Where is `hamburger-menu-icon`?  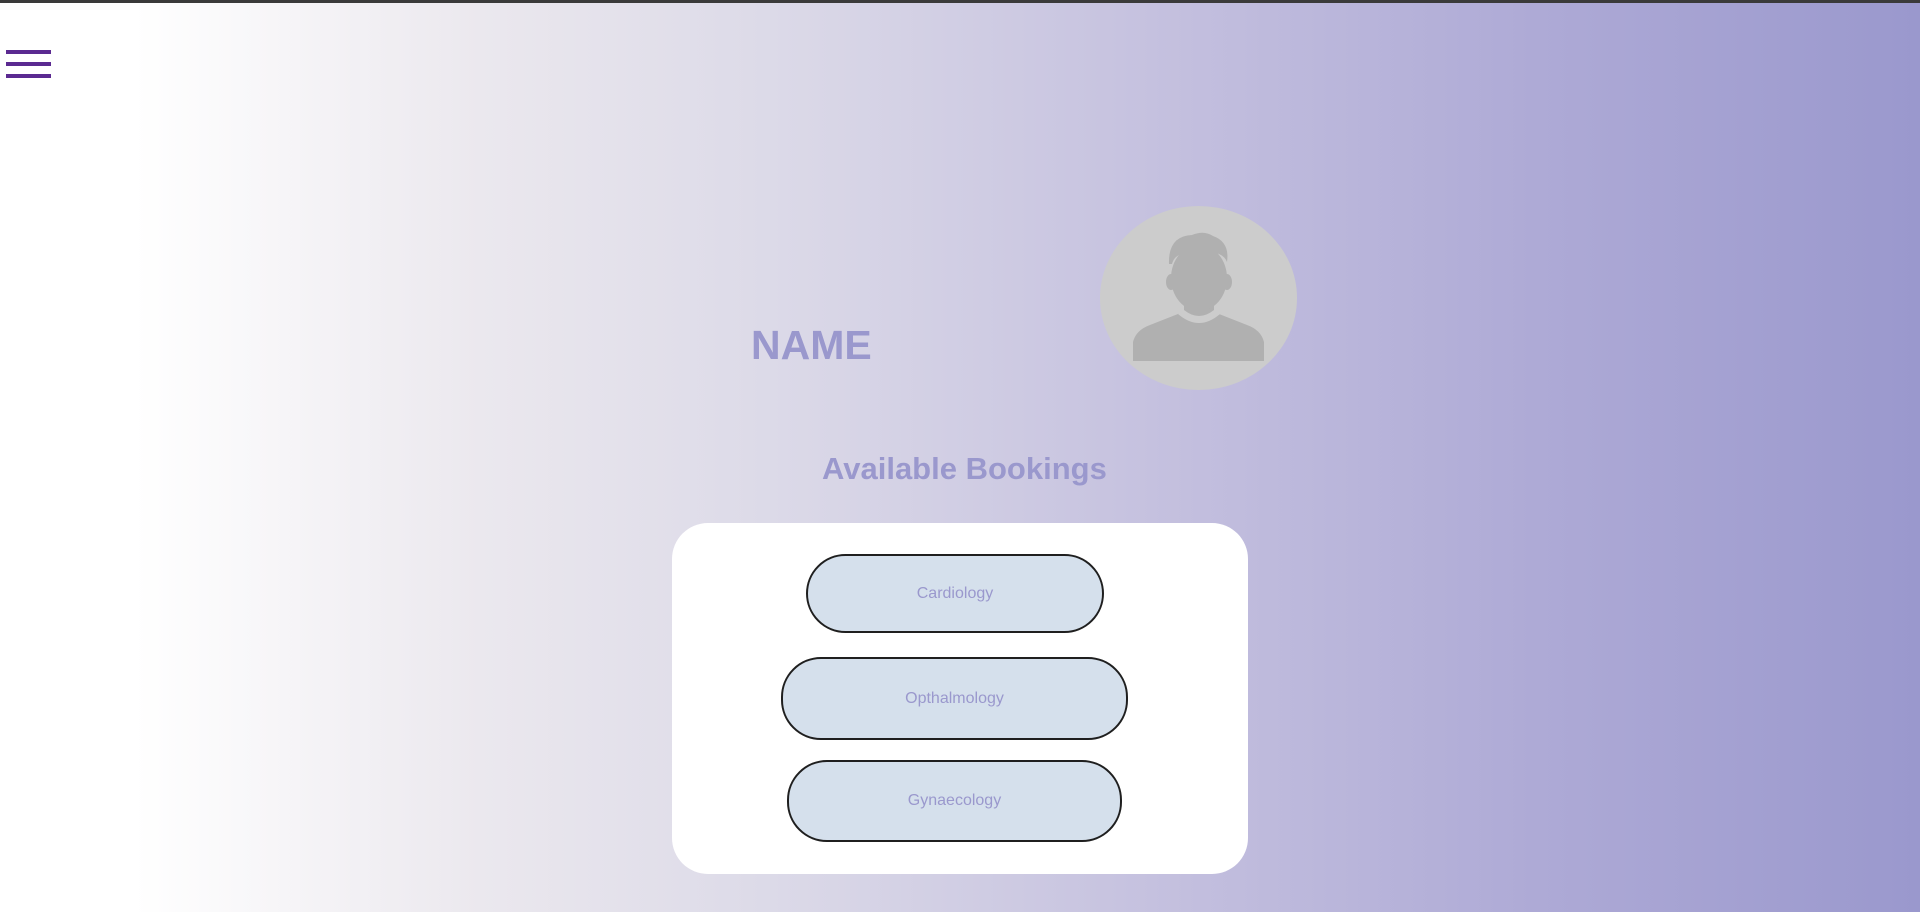
hamburger-menu-icon is located at coordinates (28, 65).